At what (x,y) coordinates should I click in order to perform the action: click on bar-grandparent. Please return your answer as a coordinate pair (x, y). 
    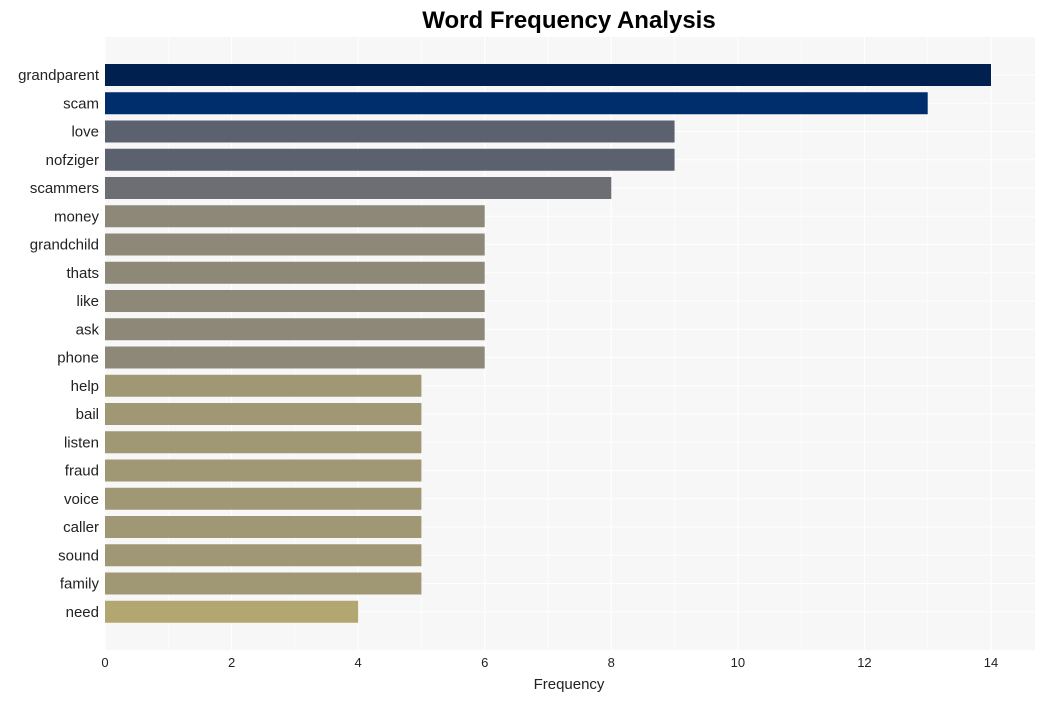
    Looking at the image, I should click on (548, 75).